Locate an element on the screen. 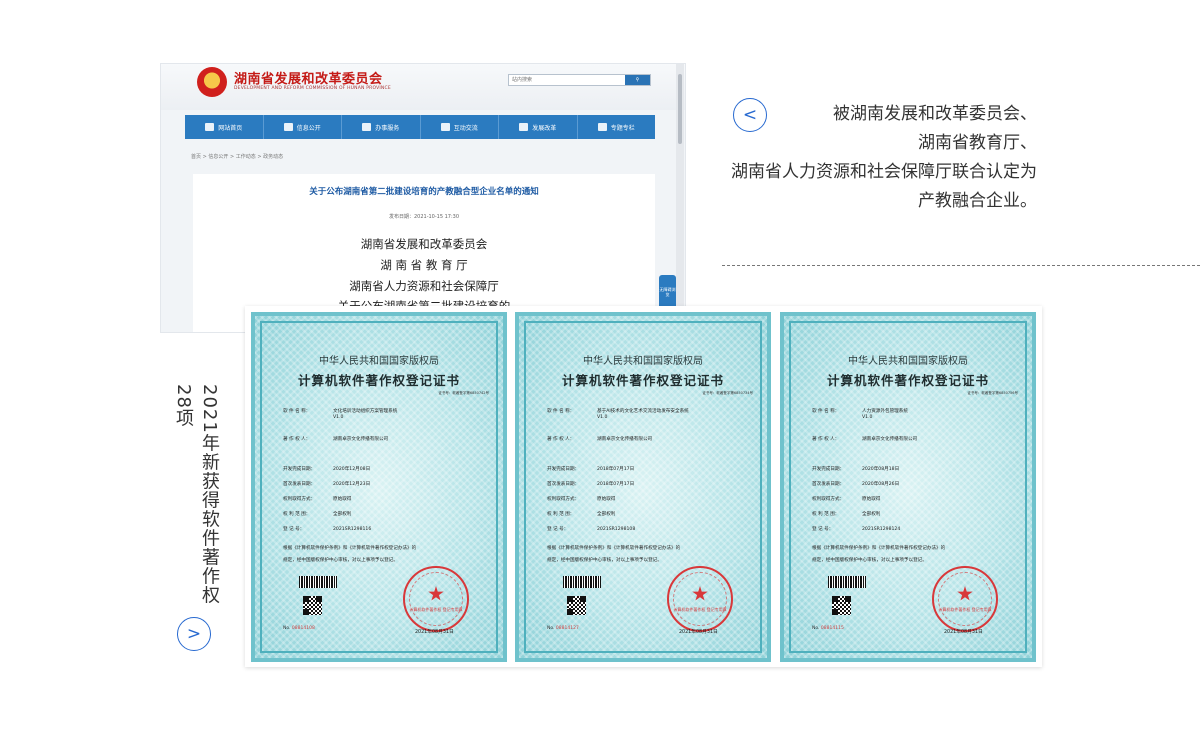  site-nav-label: 专题专栏 is located at coordinates (622, 128).